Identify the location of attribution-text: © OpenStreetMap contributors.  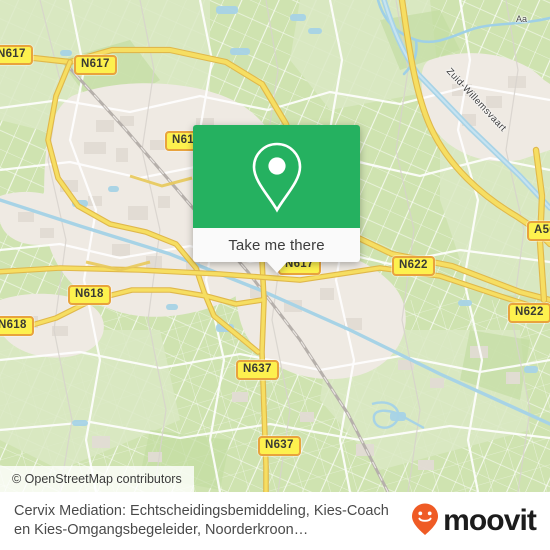
(97, 479).